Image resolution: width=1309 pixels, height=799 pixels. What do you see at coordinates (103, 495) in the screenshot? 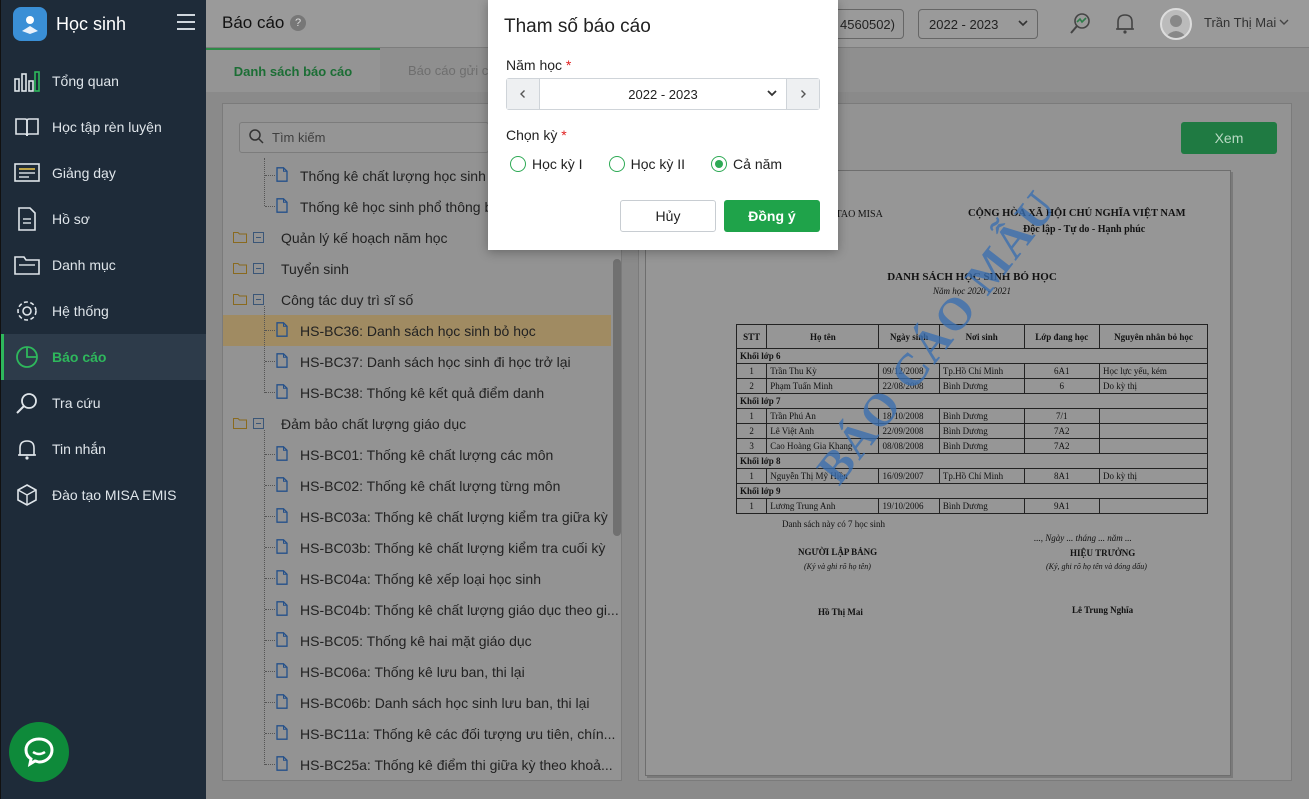
I see `sidebar-item-training: Đào tạo MISA EMIS` at bounding box center [103, 495].